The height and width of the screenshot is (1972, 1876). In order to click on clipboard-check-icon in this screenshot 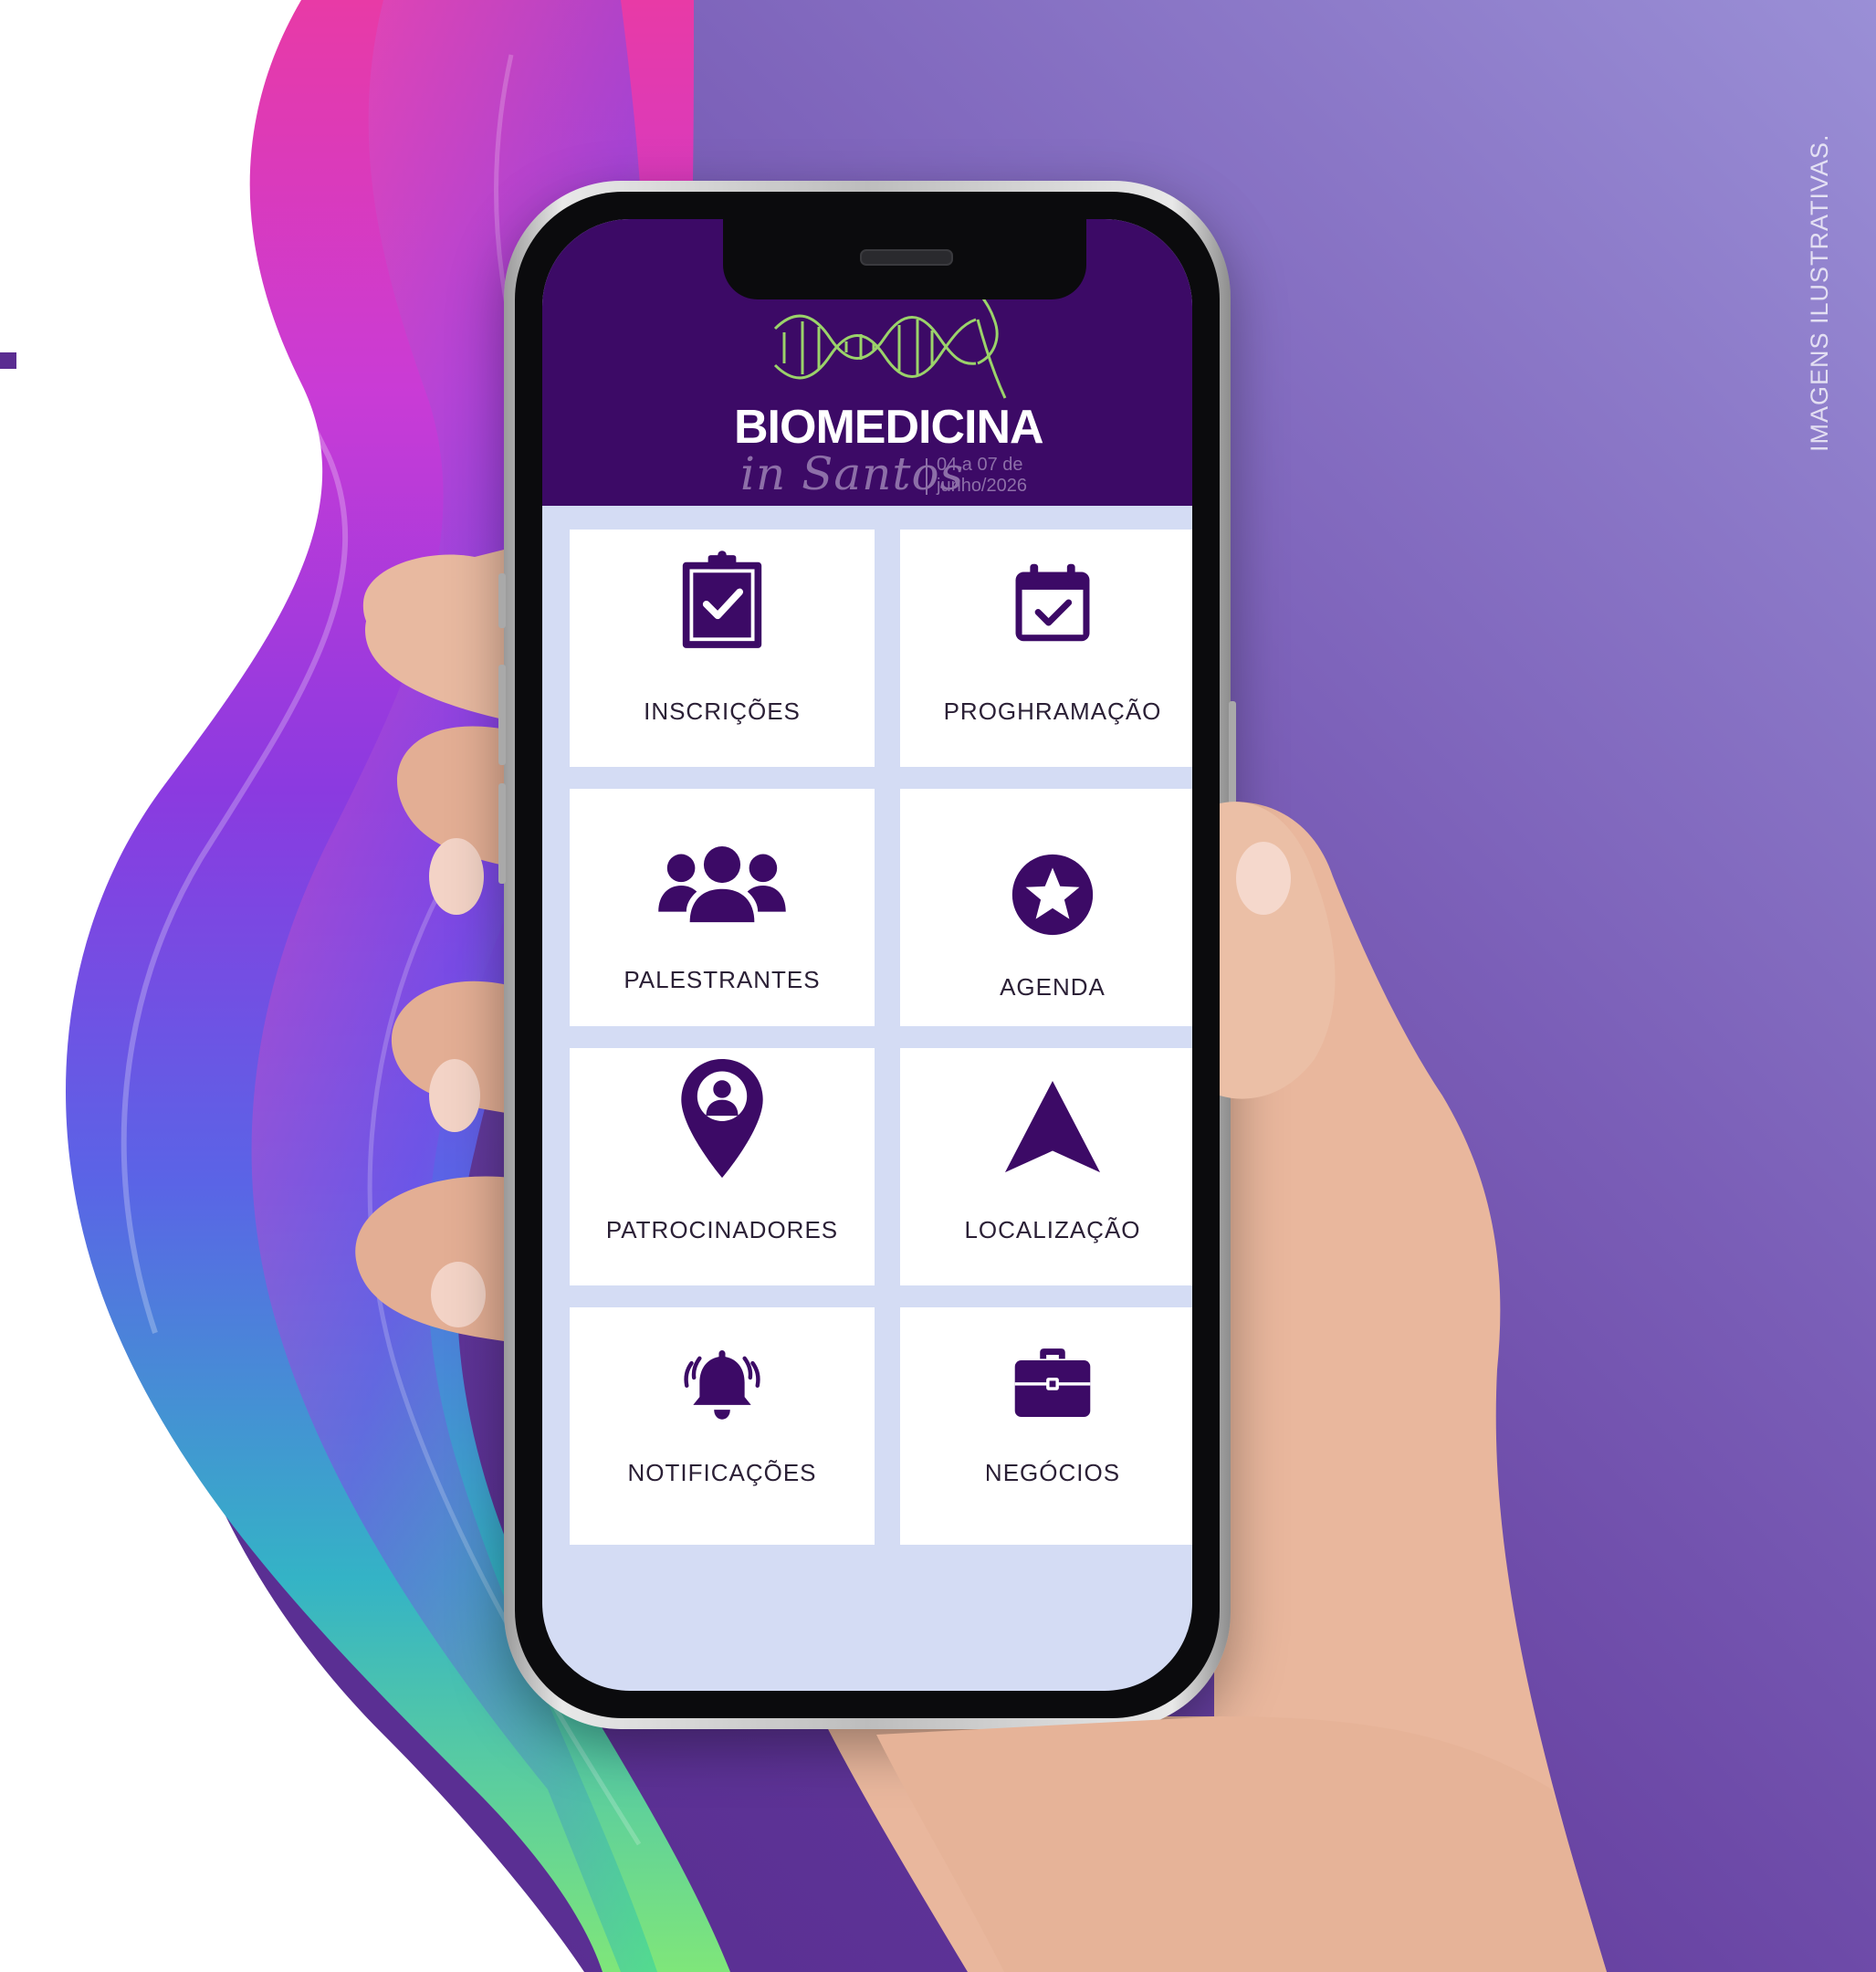, I will do `click(722, 599)`.